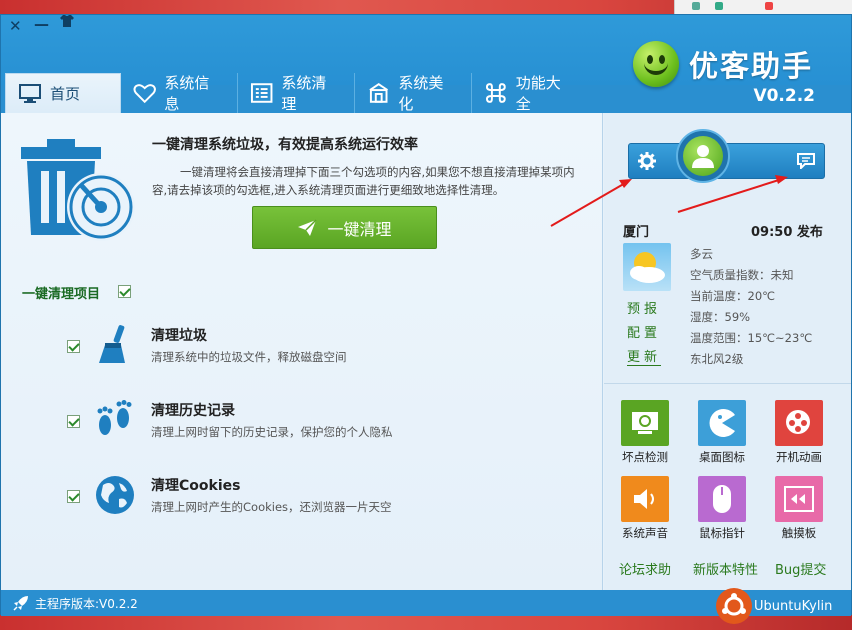  I want to click on tab-label: 系统清理, so click(304, 93).